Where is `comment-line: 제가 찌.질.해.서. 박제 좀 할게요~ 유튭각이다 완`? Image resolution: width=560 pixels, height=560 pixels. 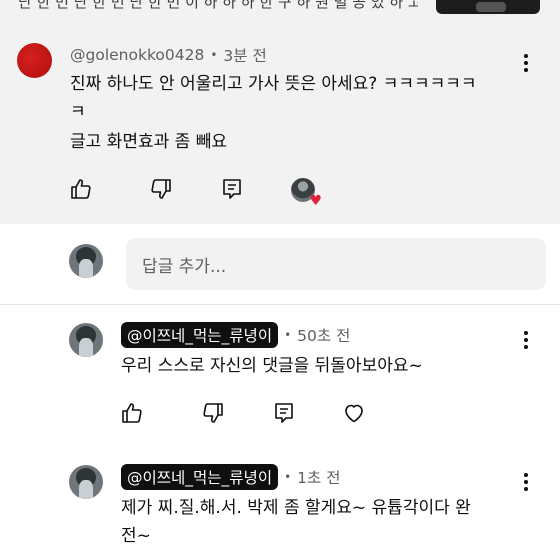
comment-line: 제가 찌.질.해.서. 박제 좀 할게요~ 유튭각이다 완 is located at coordinates (296, 508).